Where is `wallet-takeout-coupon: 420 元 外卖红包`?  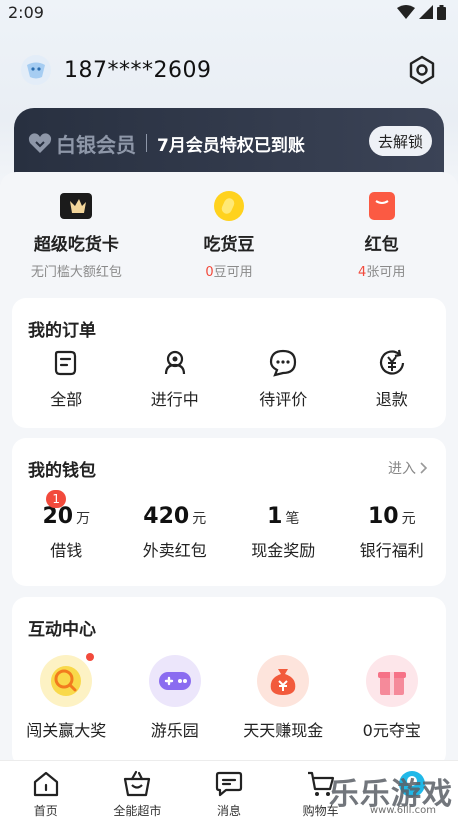
wallet-takeout-coupon: 420 元 外卖红包 is located at coordinates (175, 532).